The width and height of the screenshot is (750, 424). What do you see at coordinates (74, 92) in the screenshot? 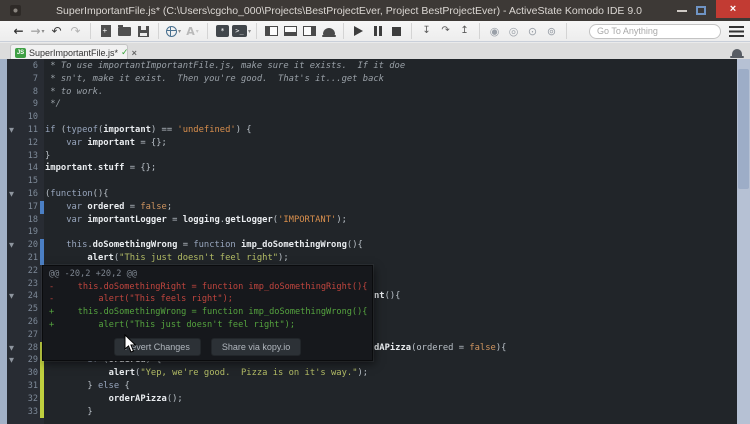
I see `code-line: * to work.` at bounding box center [74, 92].